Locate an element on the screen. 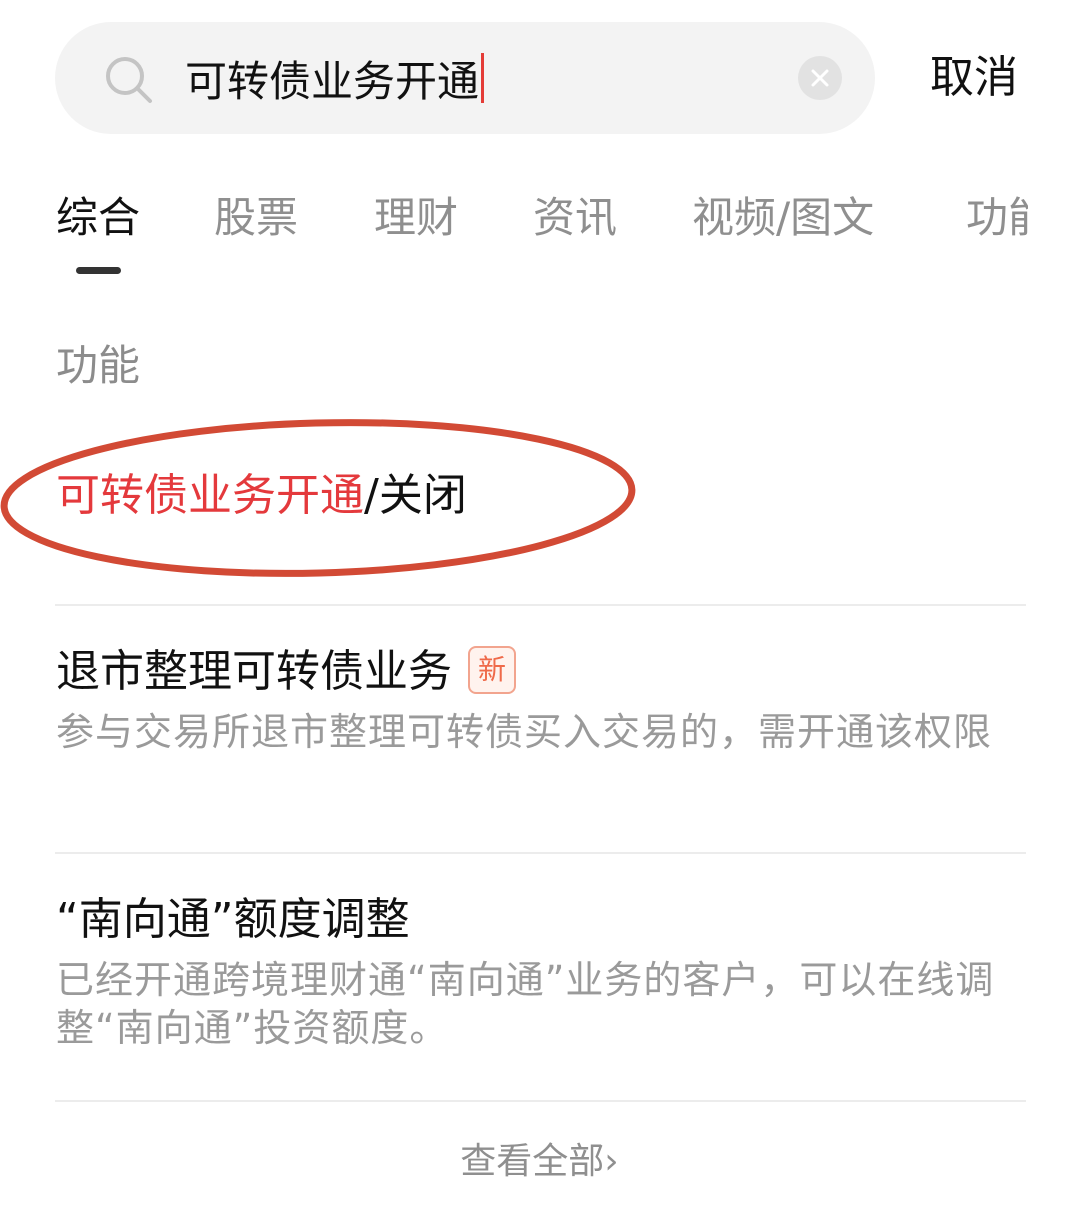 This screenshot has width=1079, height=1213. search-query-text: 可转债业务开通 is located at coordinates (332, 81).